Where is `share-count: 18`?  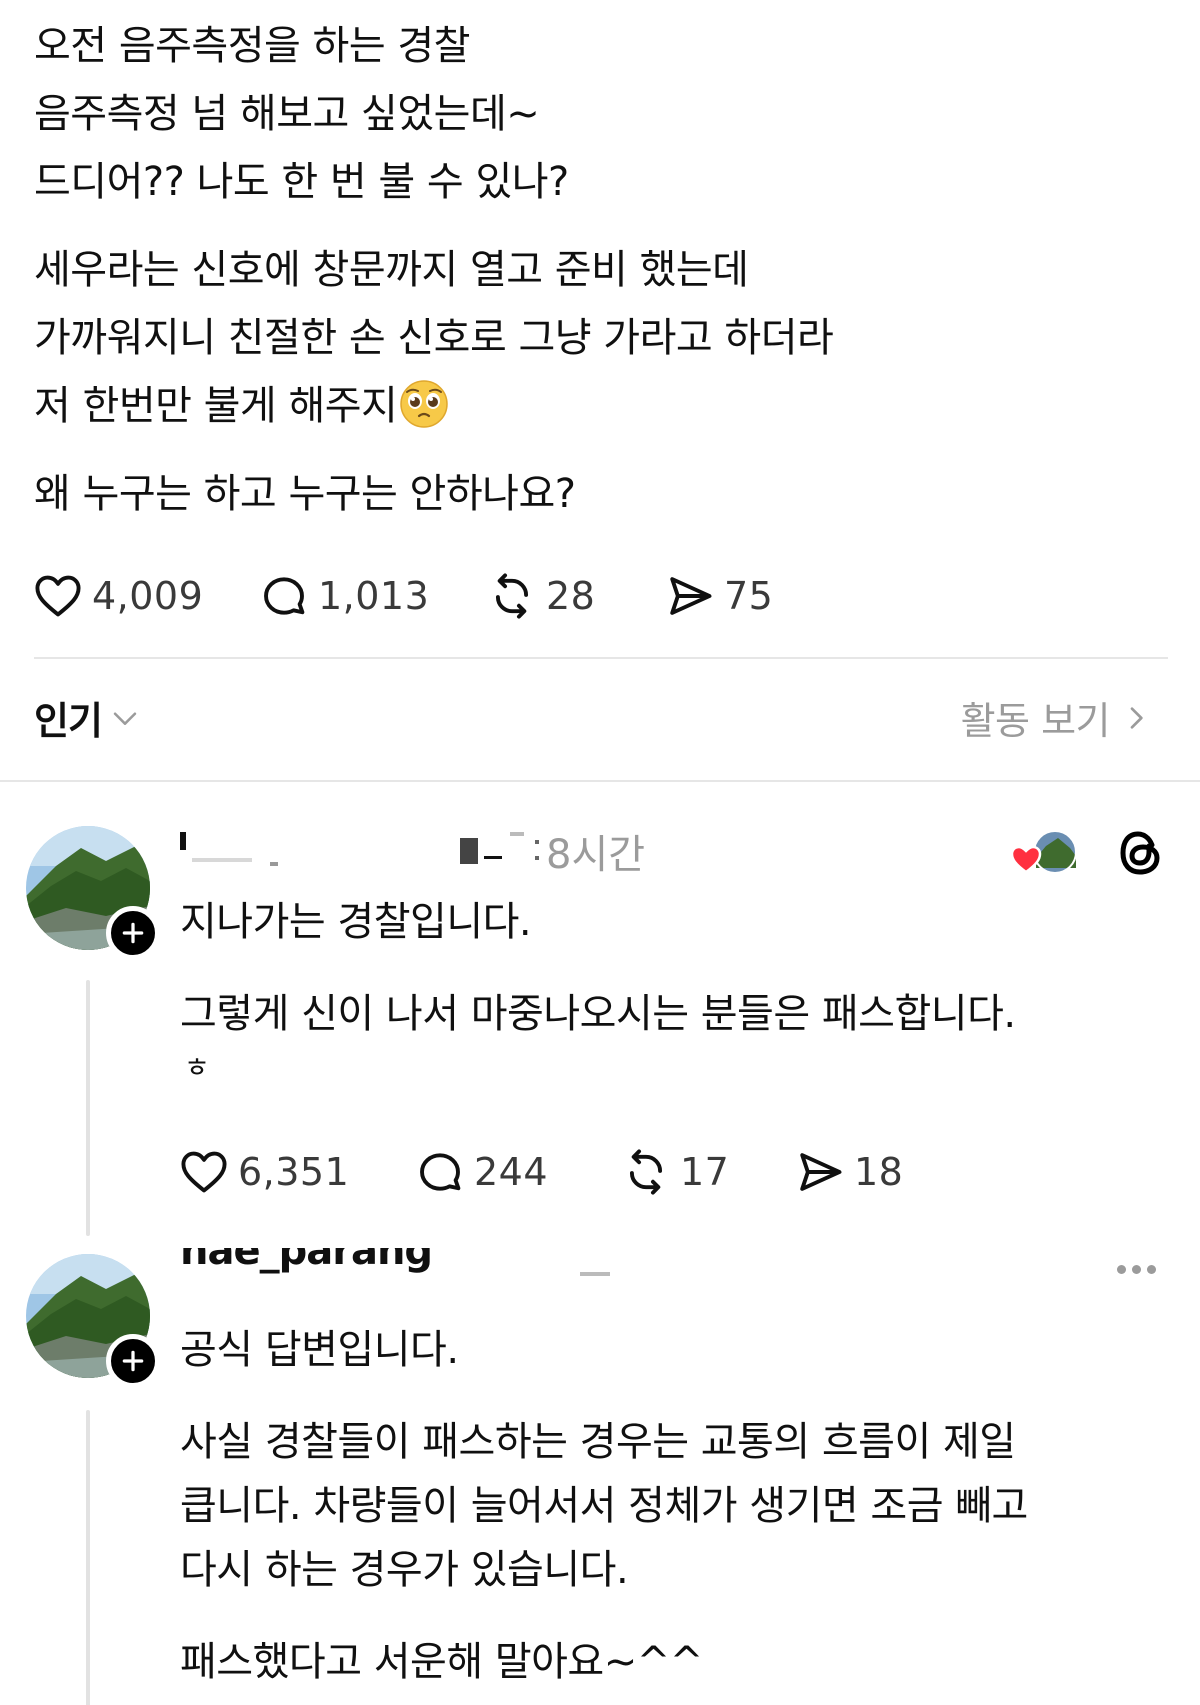 share-count: 18 is located at coordinates (879, 1172).